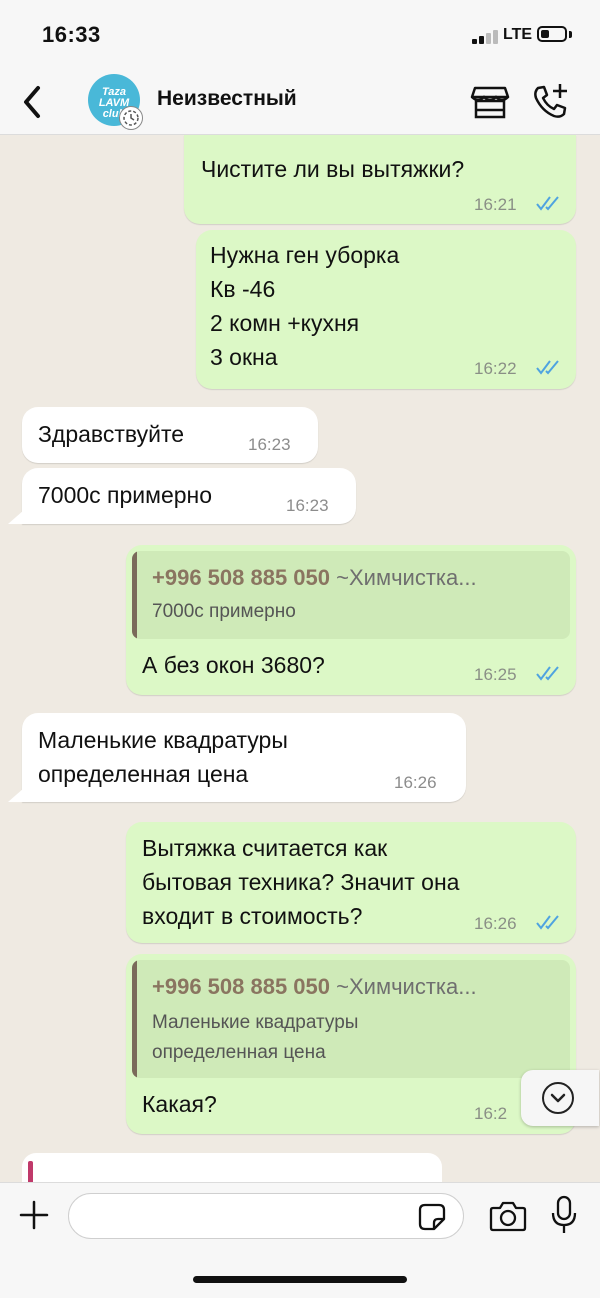  What do you see at coordinates (266, 1216) in the screenshot?
I see `message-input` at bounding box center [266, 1216].